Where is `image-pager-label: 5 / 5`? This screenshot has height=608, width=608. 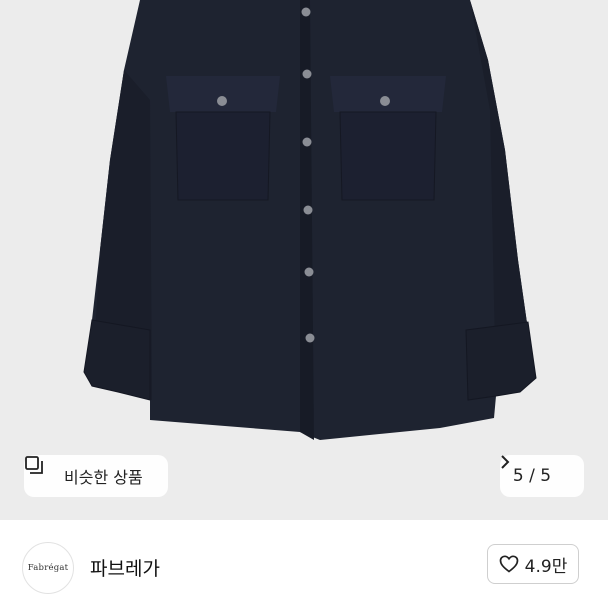 image-pager-label: 5 / 5 is located at coordinates (532, 476).